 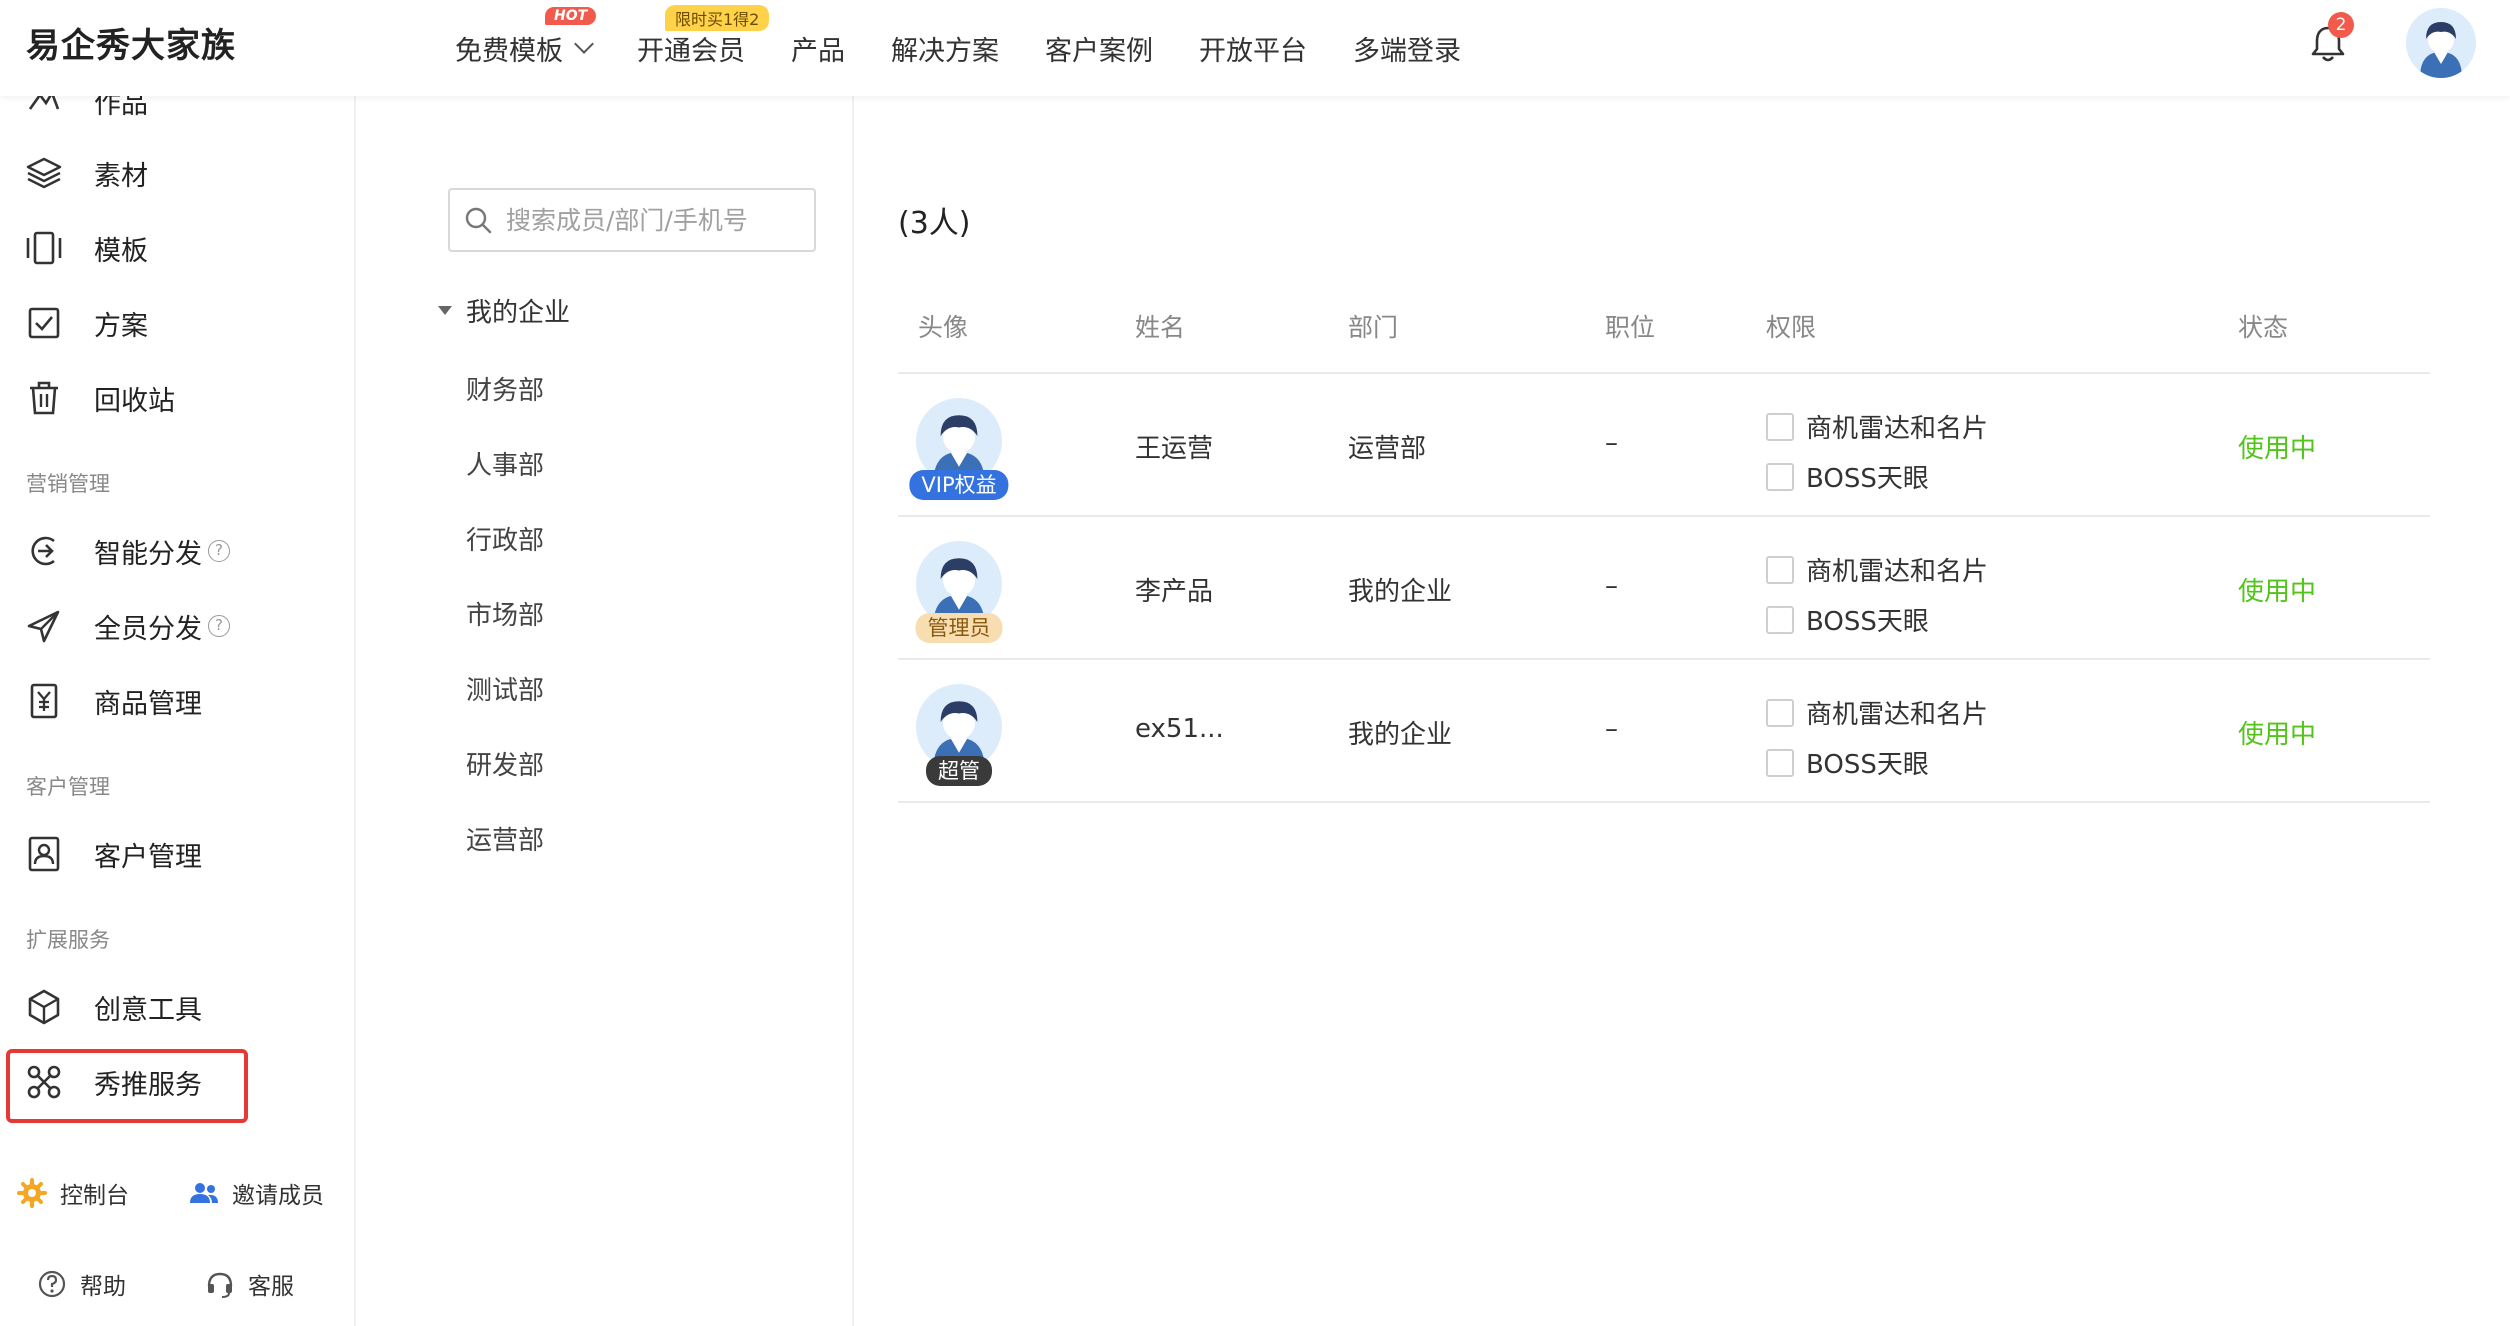 I want to click on user-avatar, so click(x=2441, y=43).